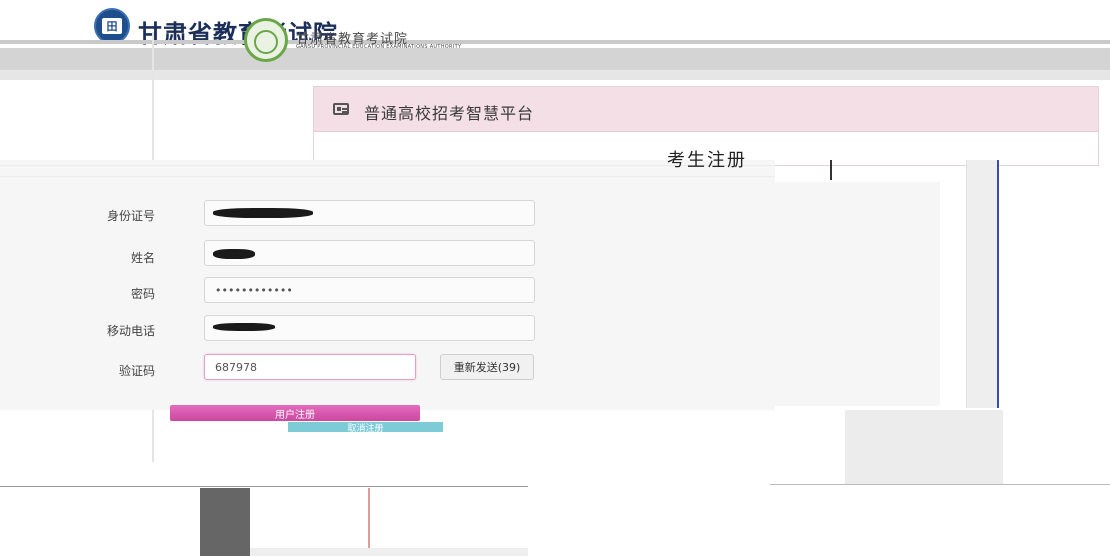 Image resolution: width=1110 pixels, height=556 pixels. What do you see at coordinates (487, 367) in the screenshot?
I see `resend-code-button: 重新发送(39)` at bounding box center [487, 367].